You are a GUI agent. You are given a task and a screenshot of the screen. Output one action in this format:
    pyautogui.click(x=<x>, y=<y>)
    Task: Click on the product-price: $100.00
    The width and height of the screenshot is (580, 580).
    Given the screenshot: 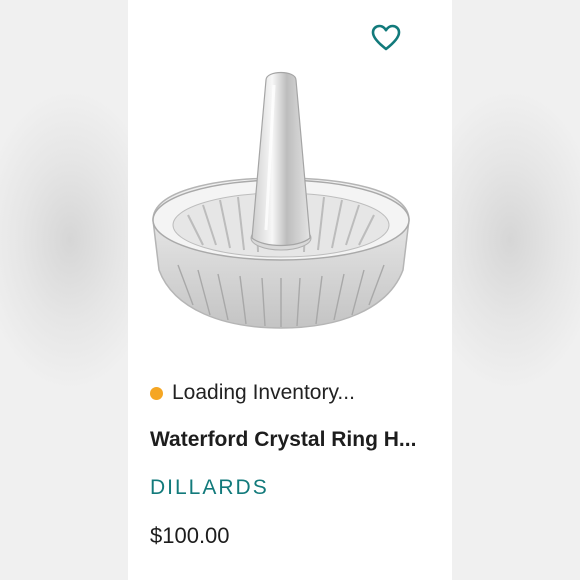 What is the action you would take?
    pyautogui.click(x=190, y=535)
    